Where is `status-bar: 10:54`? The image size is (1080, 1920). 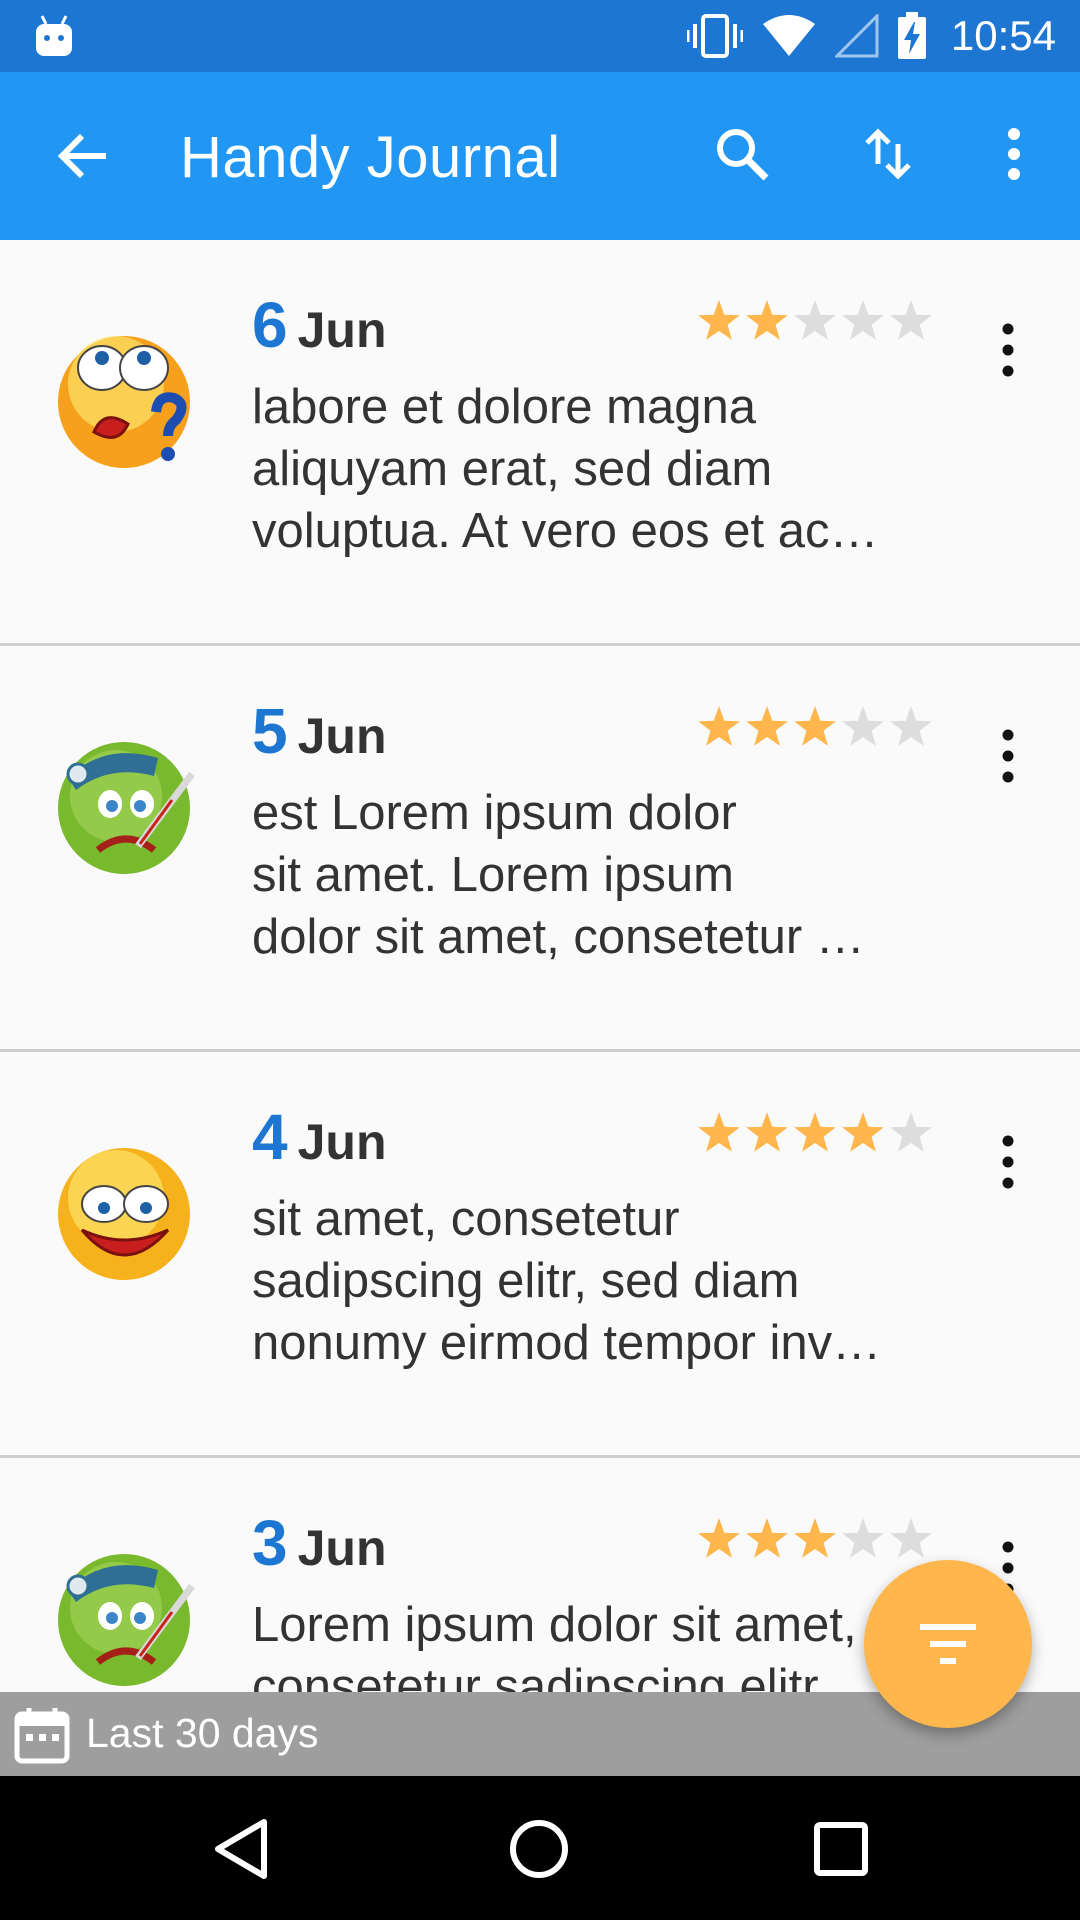 status-bar: 10:54 is located at coordinates (540, 36).